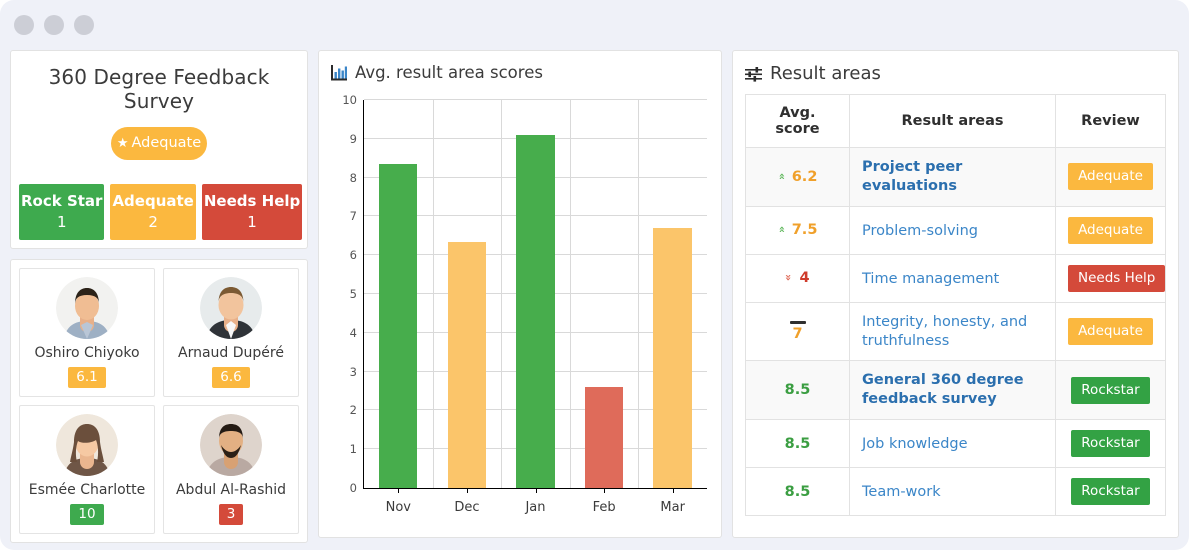  Describe the element at coordinates (231, 469) in the screenshot. I see `person-card: Abdul Al-Rashid 3` at that location.